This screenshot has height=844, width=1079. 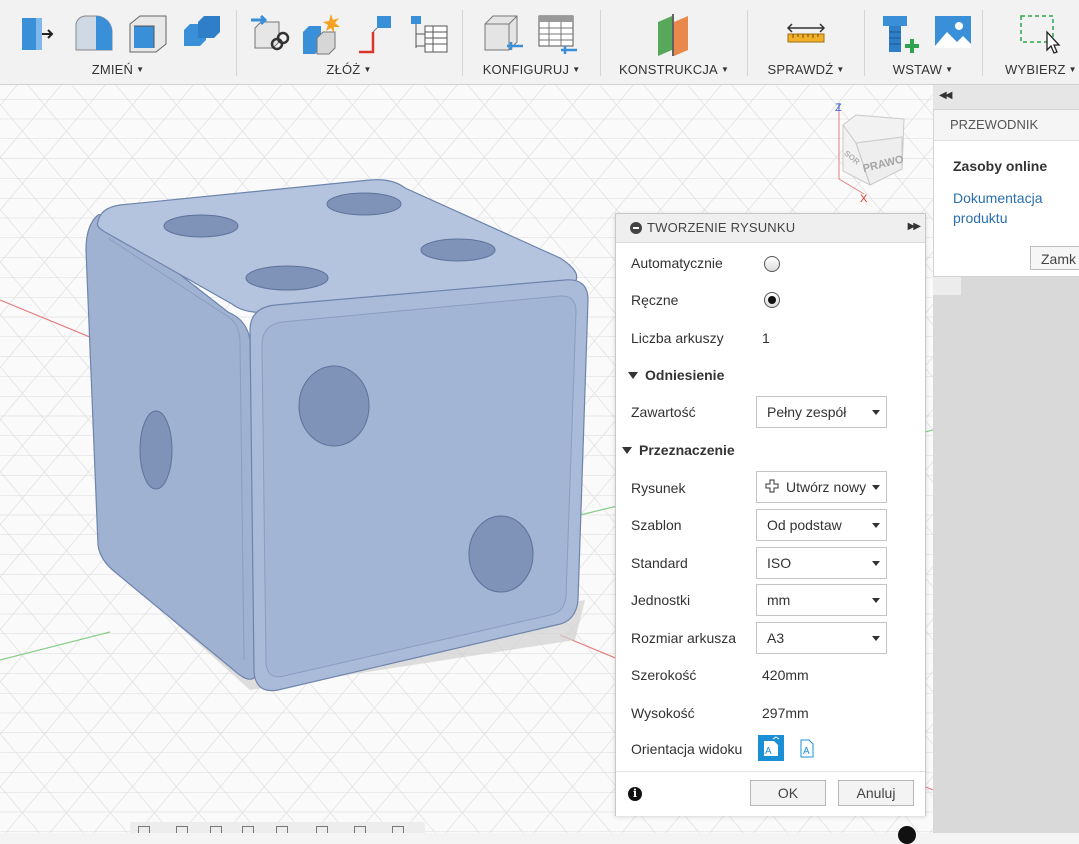 I want to click on height-value: 297mm, so click(x=785, y=713).